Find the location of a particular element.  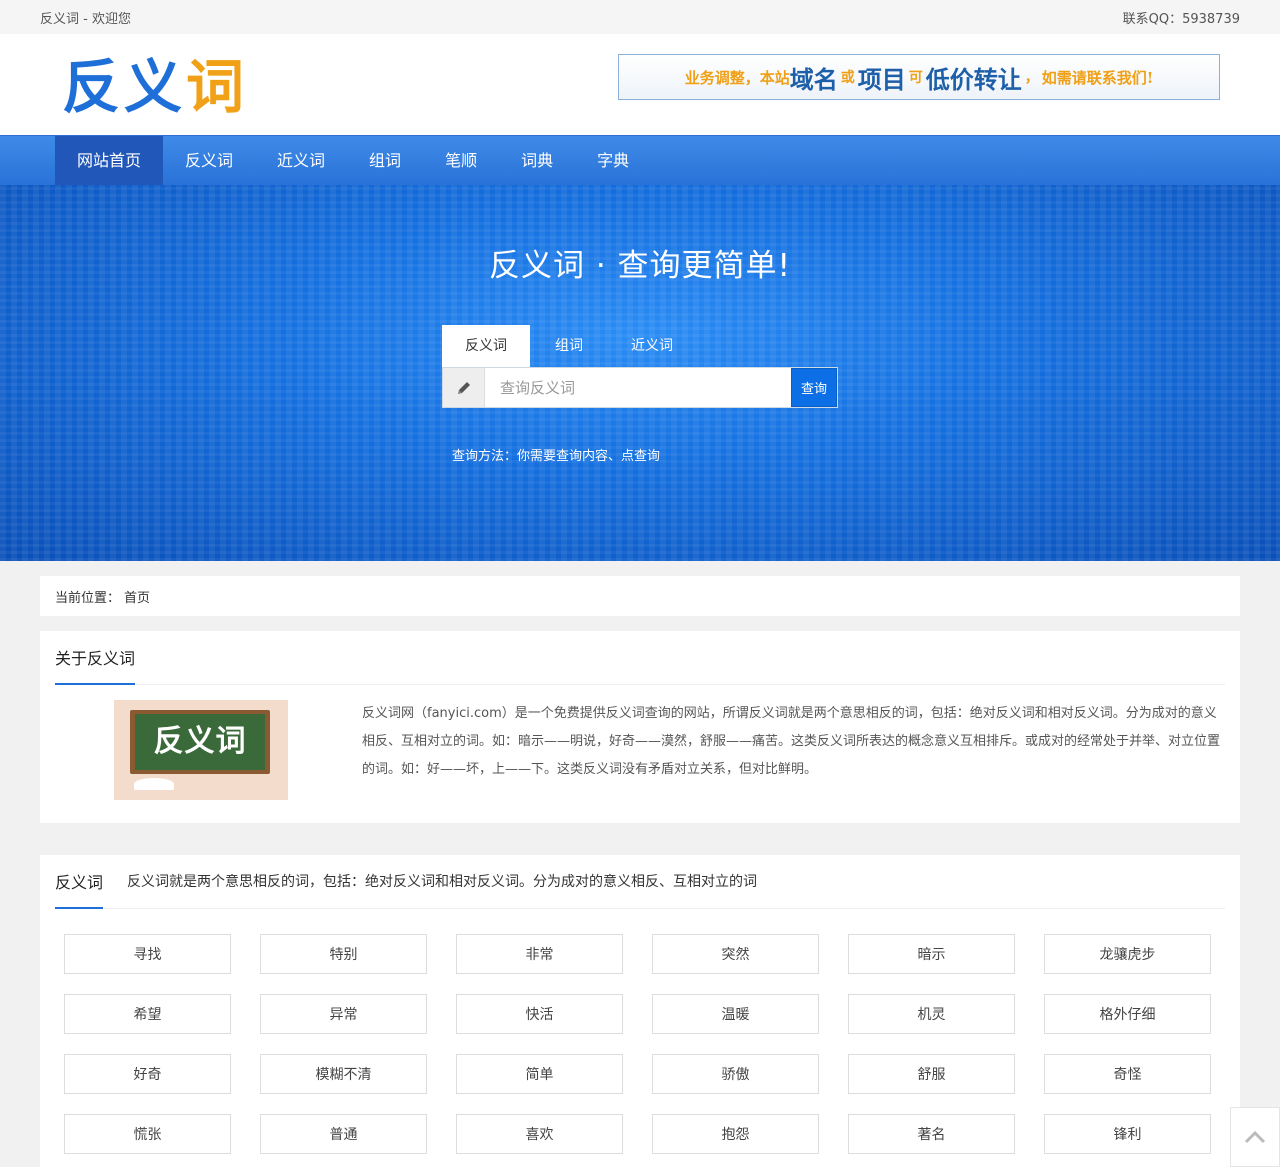

banner-seg-4: 可 is located at coordinates (915, 78).